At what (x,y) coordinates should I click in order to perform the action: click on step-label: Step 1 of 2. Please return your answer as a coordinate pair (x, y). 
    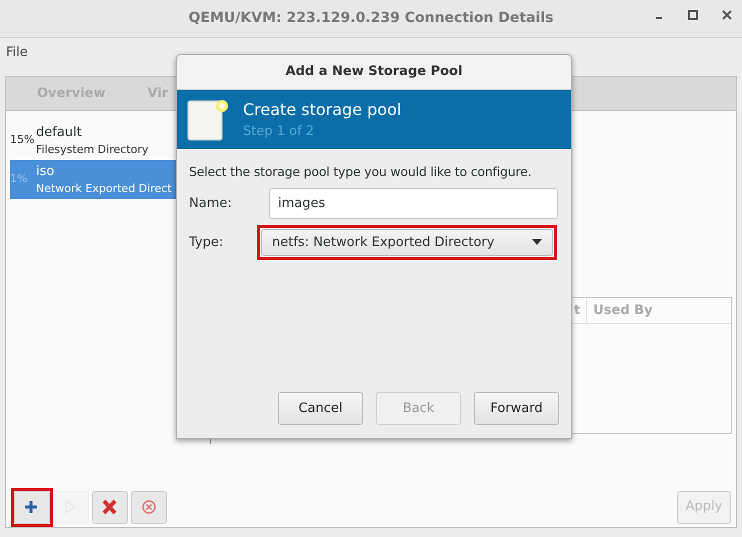
    Looking at the image, I should click on (279, 131).